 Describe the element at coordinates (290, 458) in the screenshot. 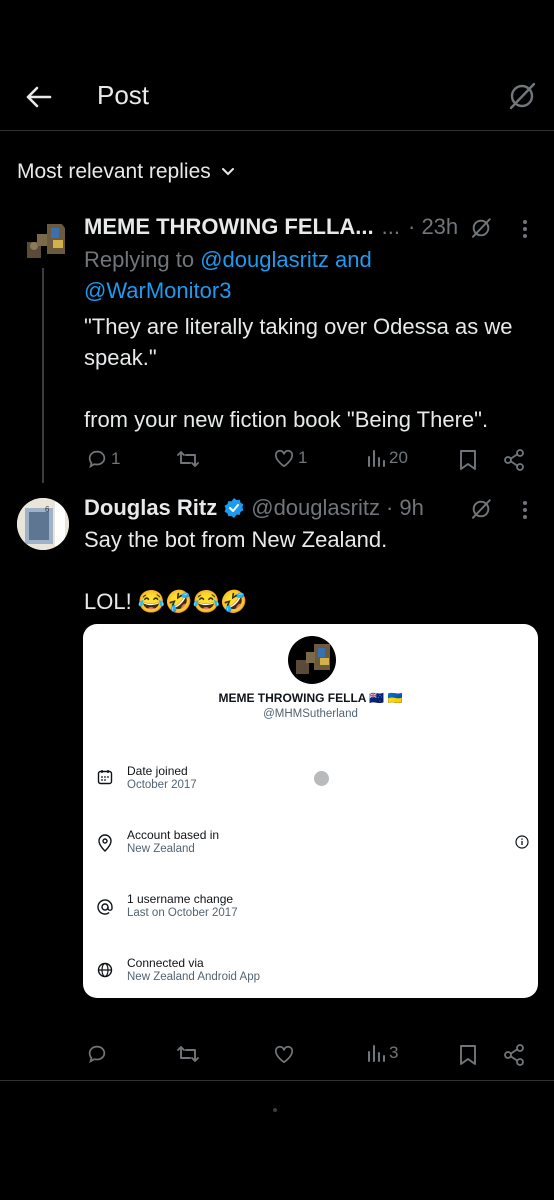

I see `like-button: 1` at that location.